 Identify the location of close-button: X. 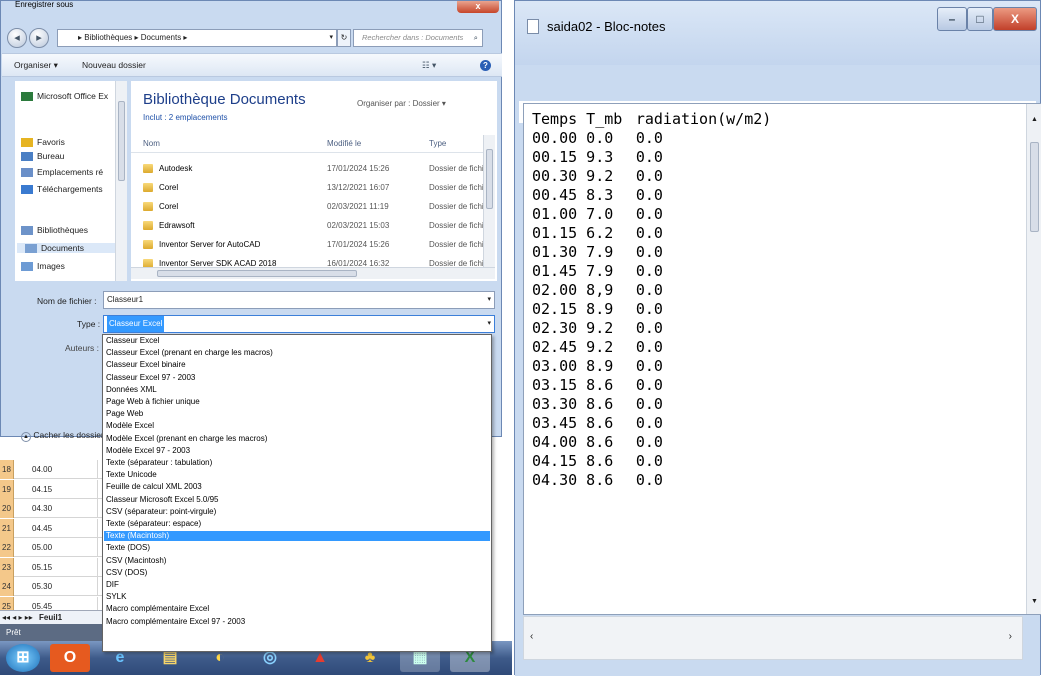
(1015, 19).